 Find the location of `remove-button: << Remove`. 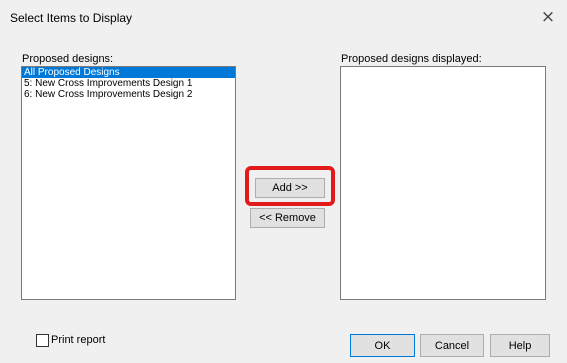

remove-button: << Remove is located at coordinates (287, 218).